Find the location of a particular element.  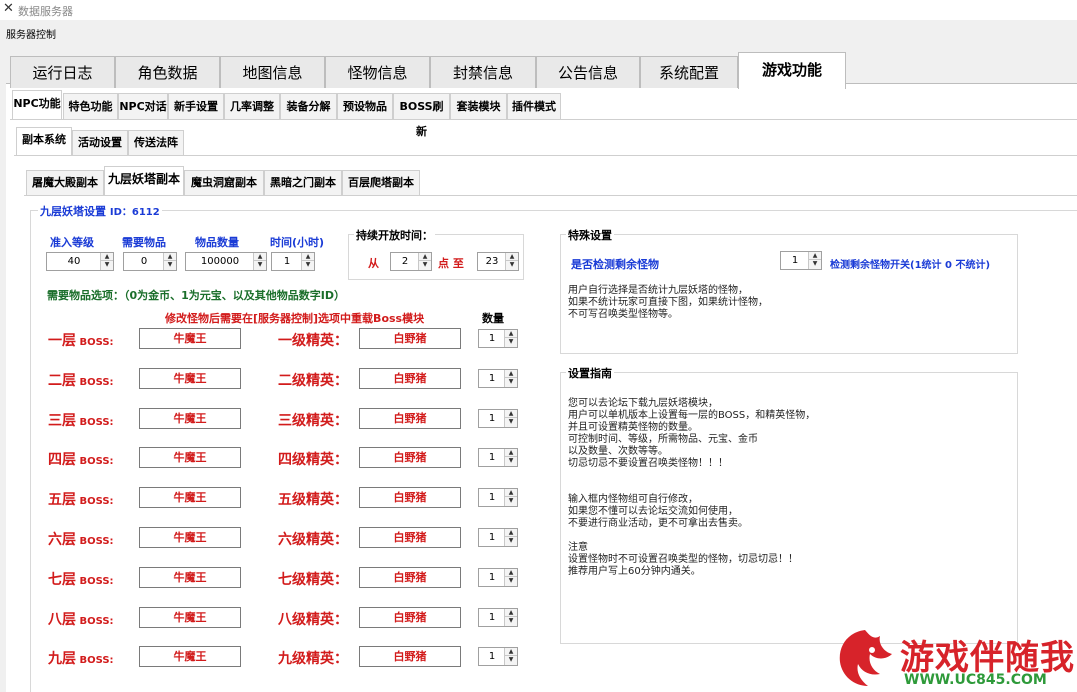

floor-label-1: 二层 BOSS: is located at coordinates (81, 380).